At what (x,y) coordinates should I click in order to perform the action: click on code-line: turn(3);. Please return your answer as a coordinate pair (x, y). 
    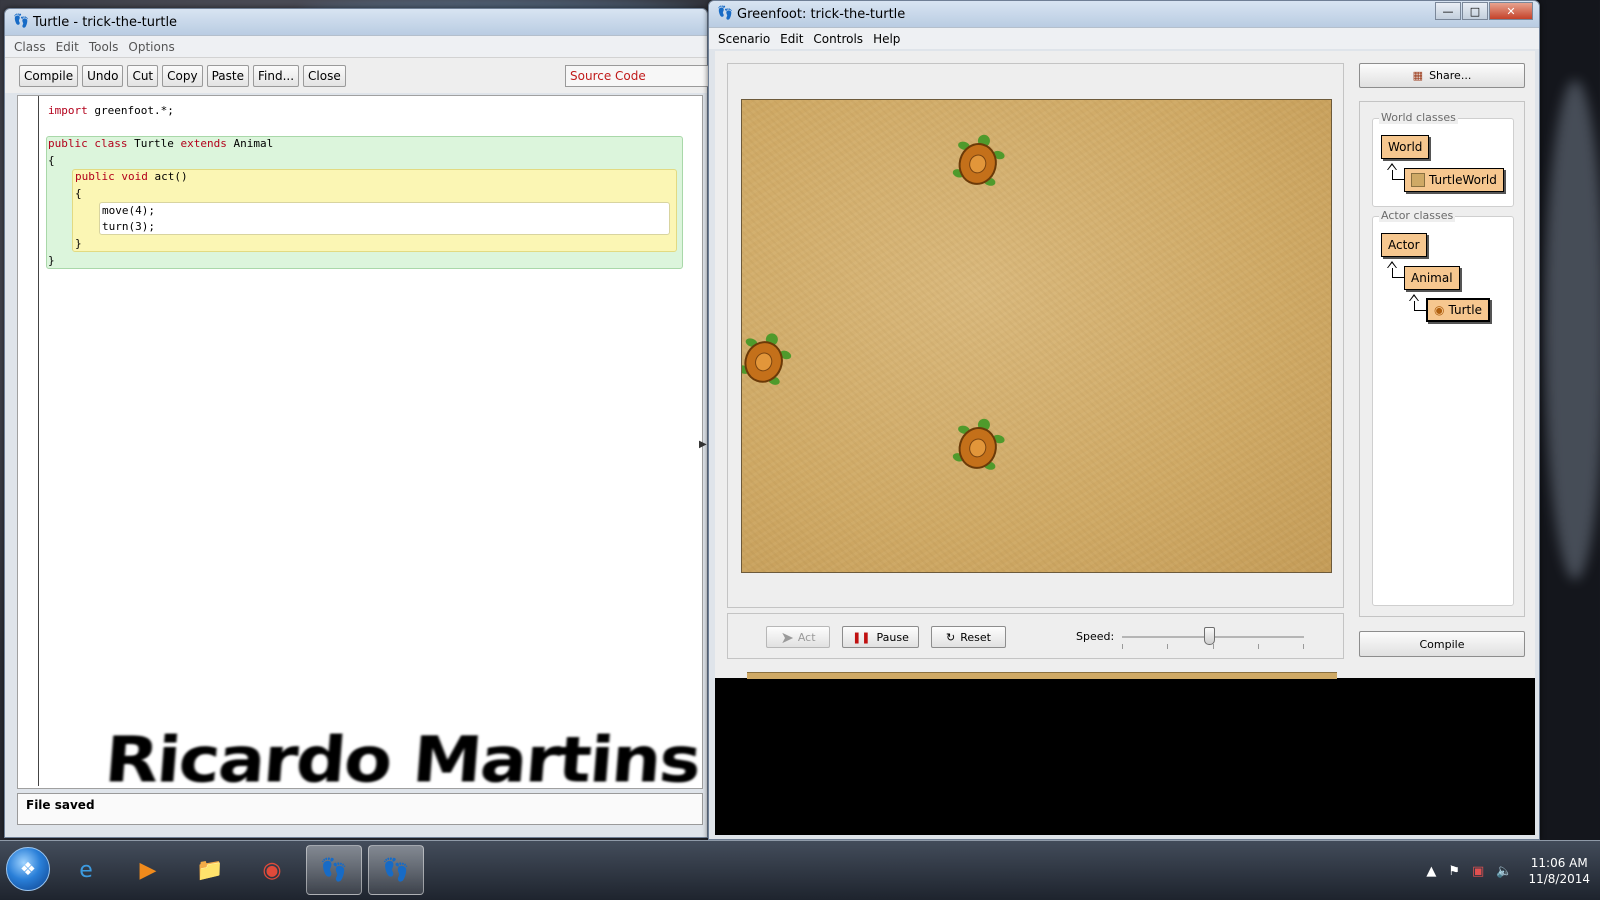
    Looking at the image, I should click on (128, 226).